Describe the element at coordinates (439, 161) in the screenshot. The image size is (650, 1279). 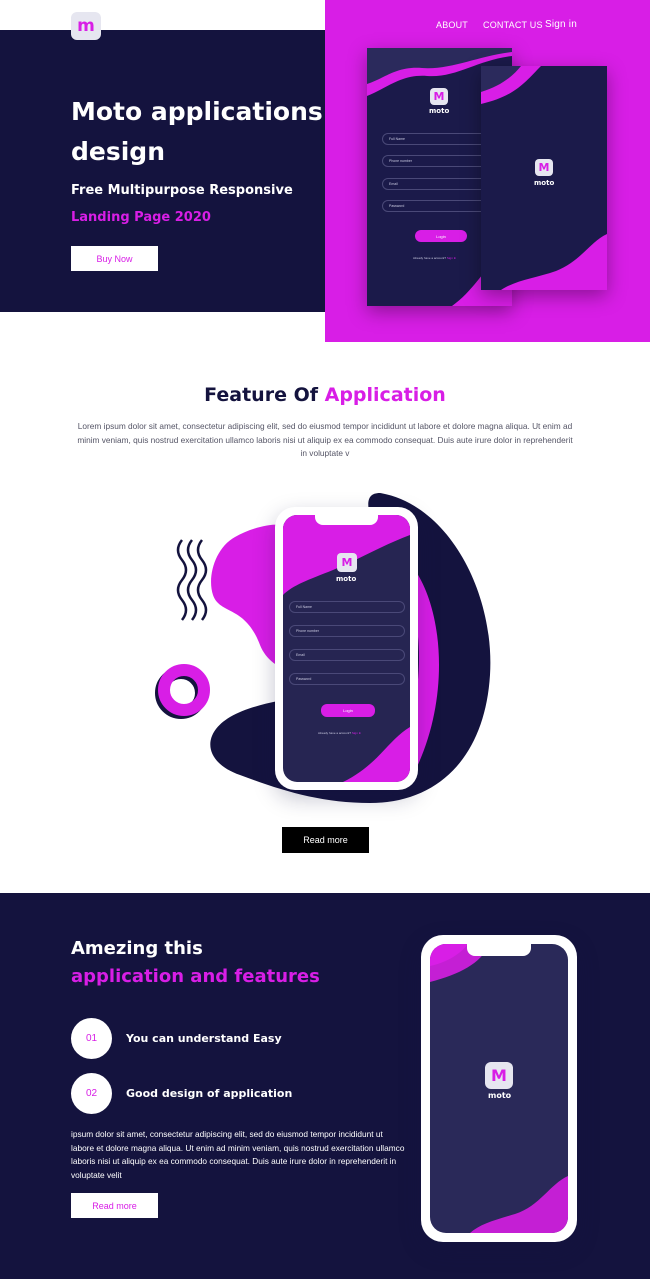
I see `mockup-phone-field: Phone number` at that location.